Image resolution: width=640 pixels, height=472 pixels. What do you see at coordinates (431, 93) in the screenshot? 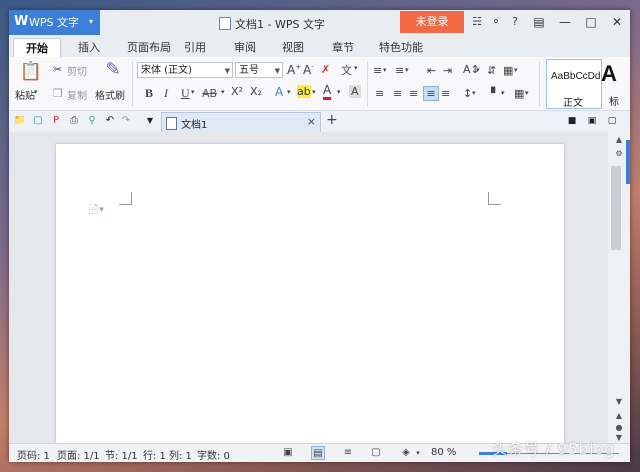
I see `justify-icon: ≡` at bounding box center [431, 93].